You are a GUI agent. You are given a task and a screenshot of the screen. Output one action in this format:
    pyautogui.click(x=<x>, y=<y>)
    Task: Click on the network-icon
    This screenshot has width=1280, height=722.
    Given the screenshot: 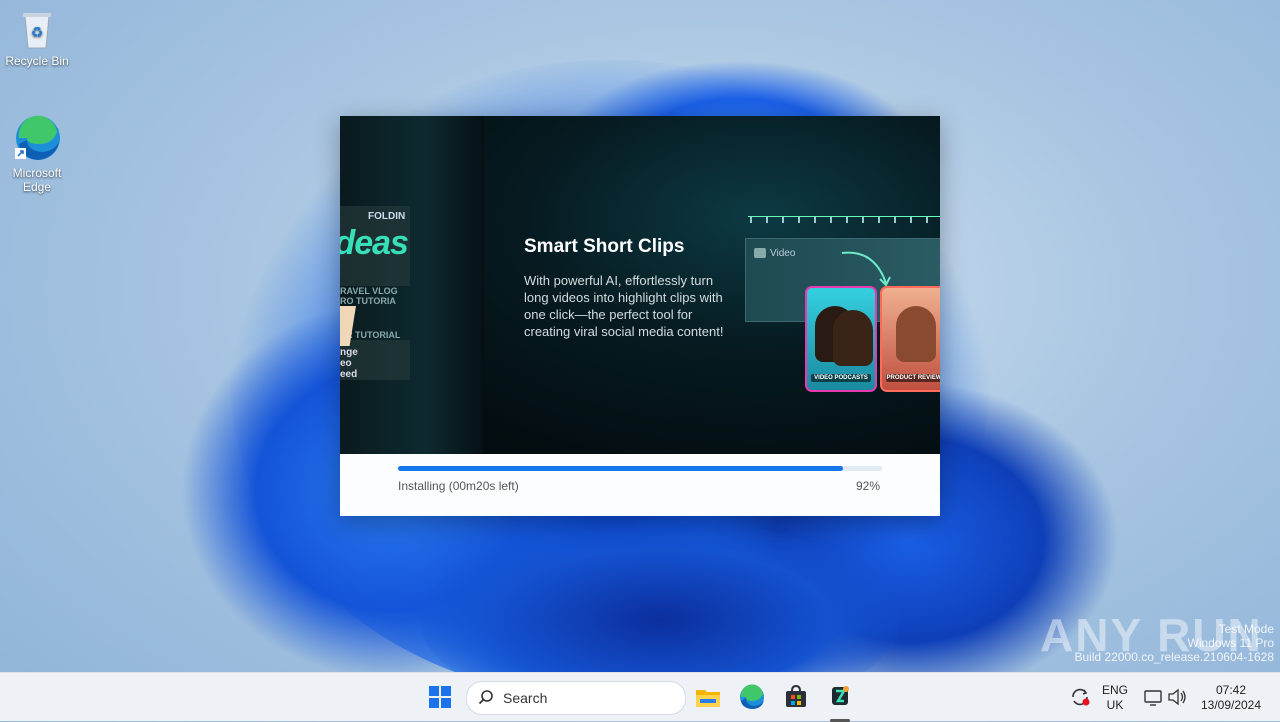 What is the action you would take?
    pyautogui.click(x=1153, y=698)
    